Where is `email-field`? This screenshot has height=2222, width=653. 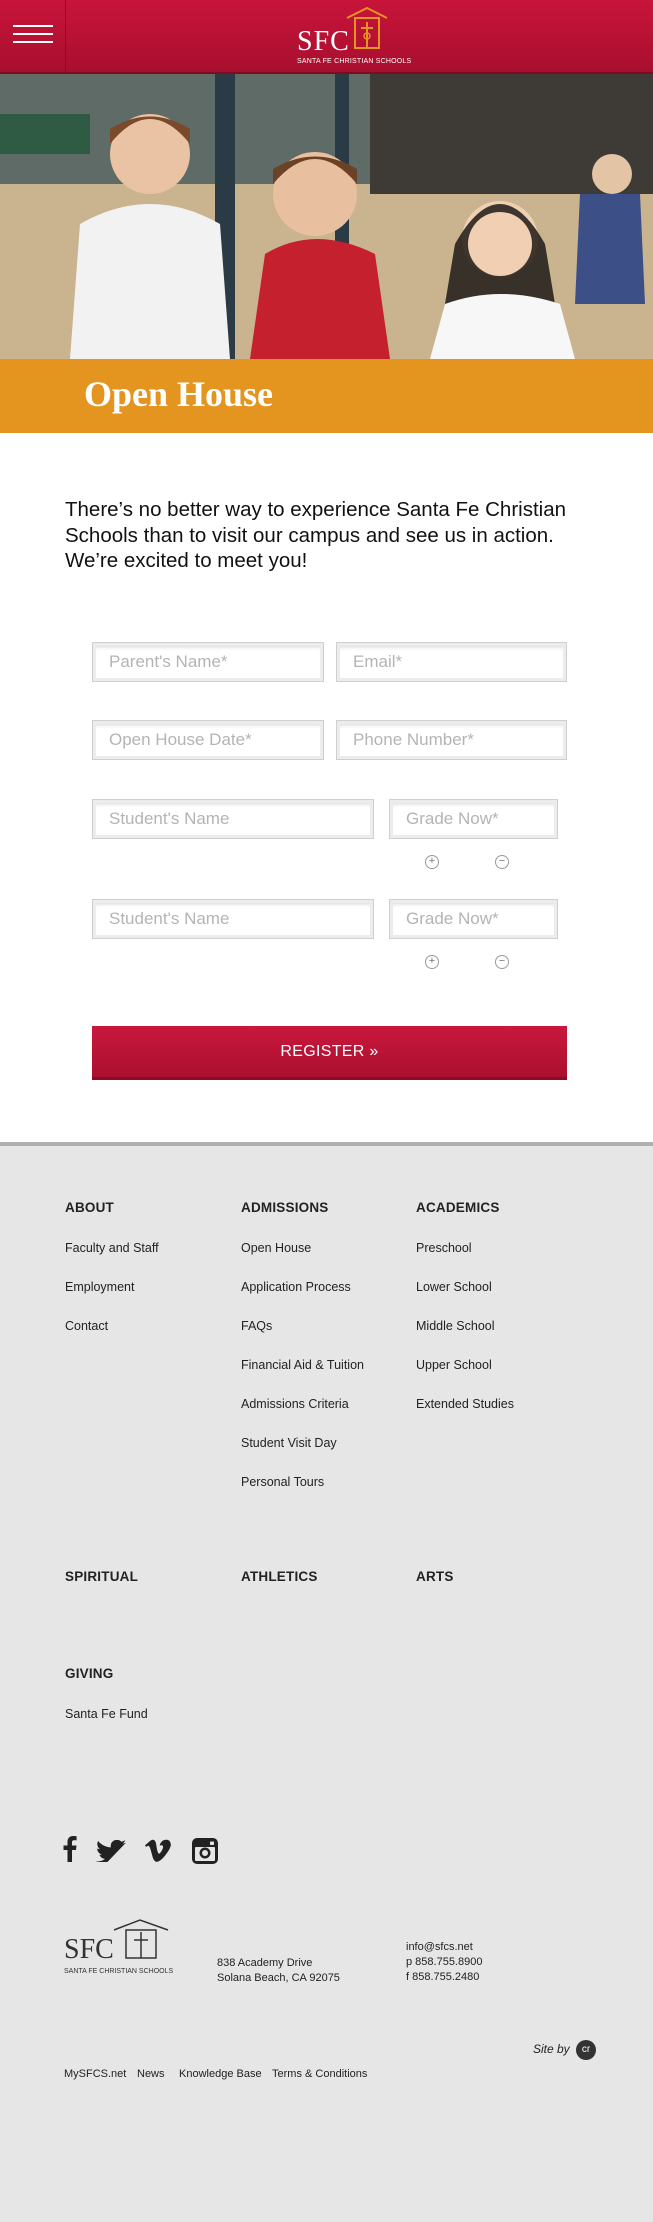
email-field is located at coordinates (451, 662).